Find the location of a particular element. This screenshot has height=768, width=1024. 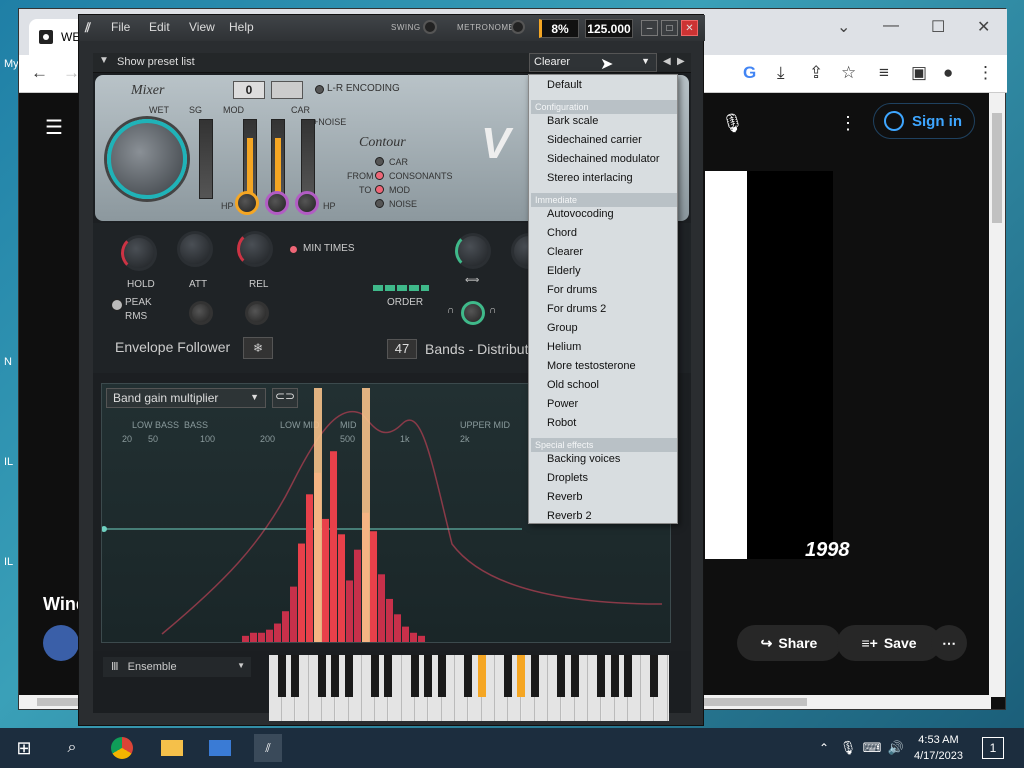

vertical-scrollbar is located at coordinates (997, 395).